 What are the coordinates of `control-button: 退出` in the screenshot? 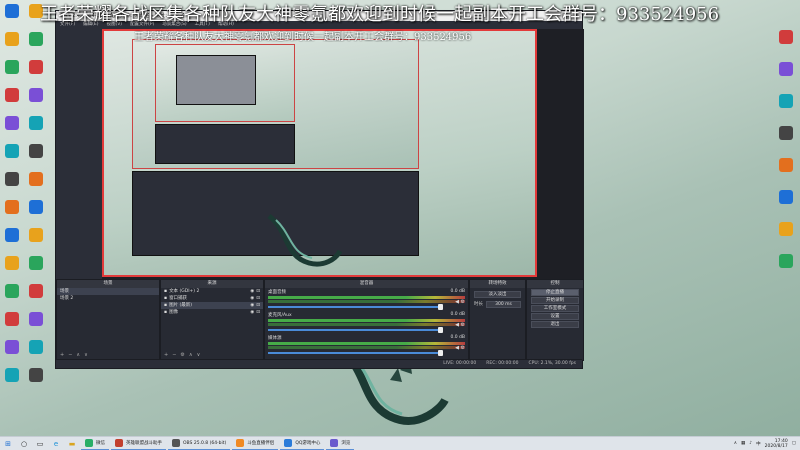 It's located at (555, 324).